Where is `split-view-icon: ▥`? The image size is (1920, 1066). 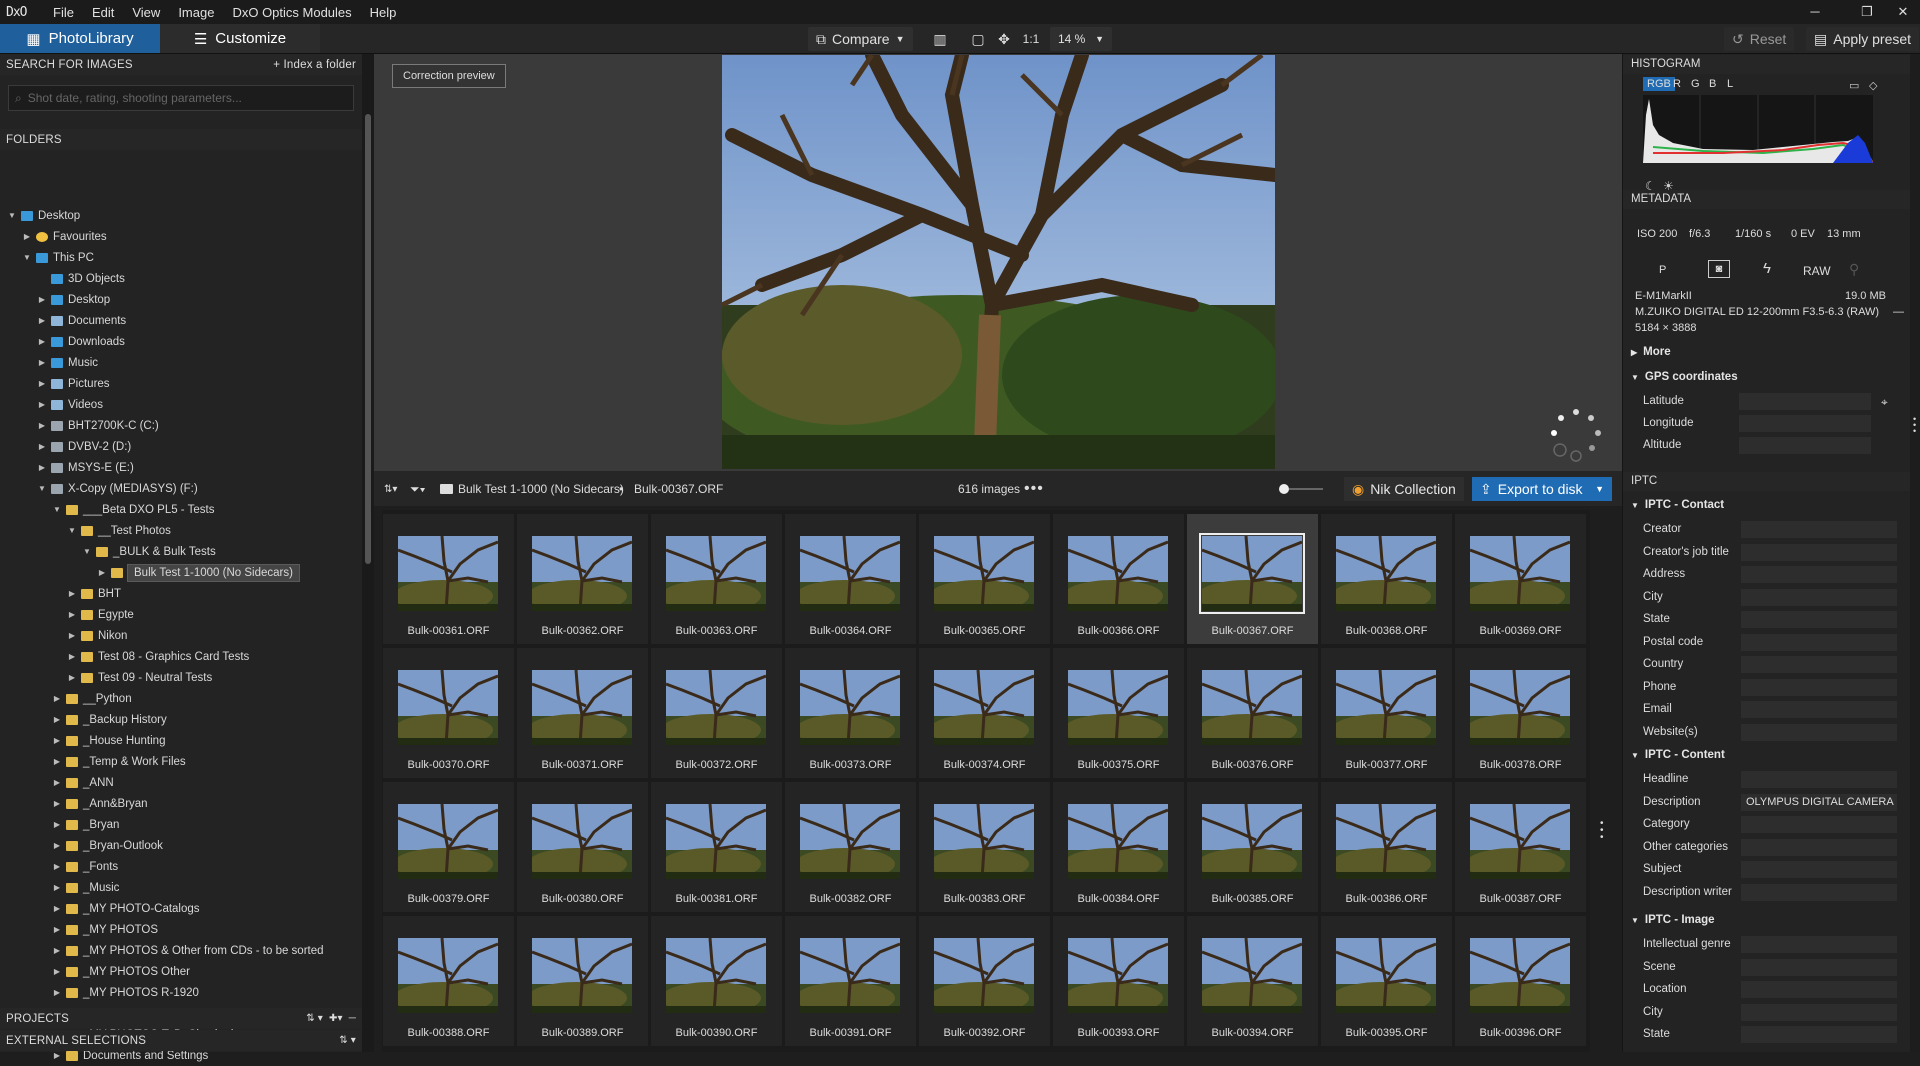 split-view-icon: ▥ is located at coordinates (940, 39).